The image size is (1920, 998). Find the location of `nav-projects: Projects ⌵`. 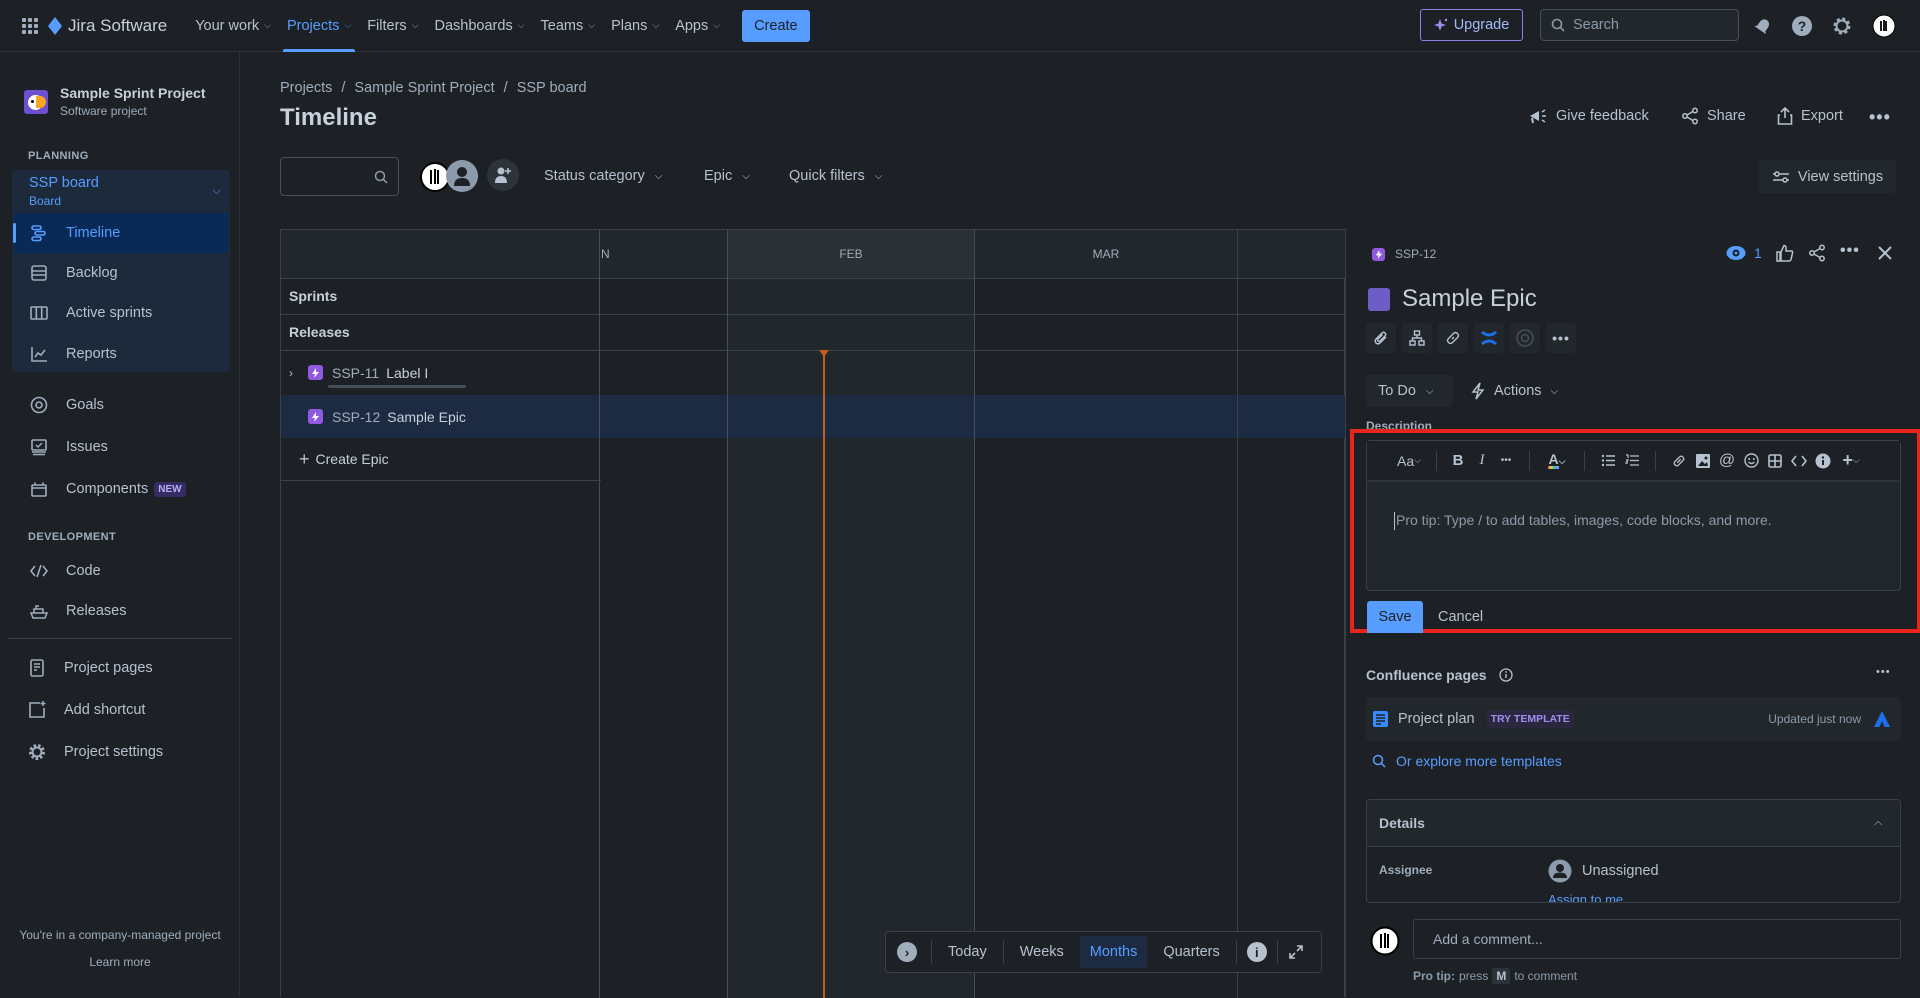

nav-projects: Projects ⌵ is located at coordinates (319, 26).